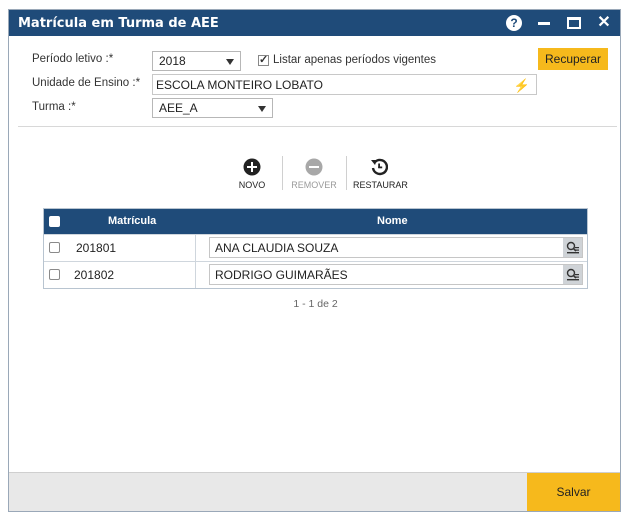  What do you see at coordinates (573, 492) in the screenshot?
I see `salvar-button: Salvar` at bounding box center [573, 492].